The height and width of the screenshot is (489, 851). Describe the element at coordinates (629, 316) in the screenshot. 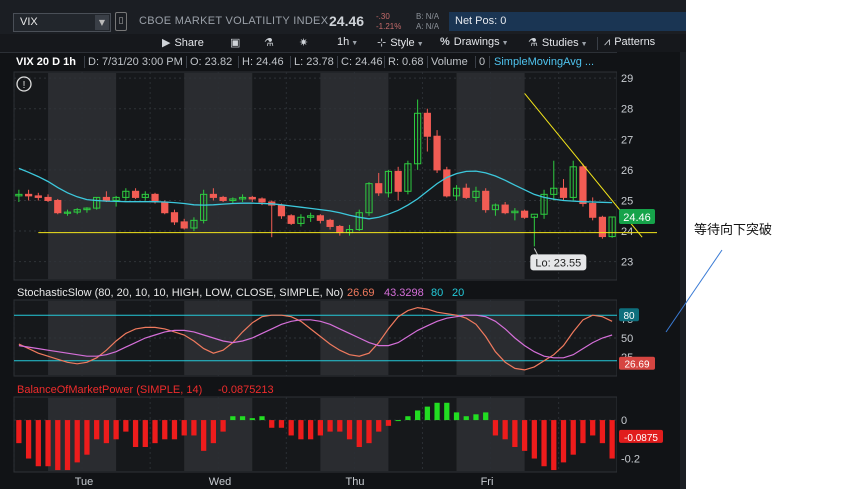

I see `stochastic-level-tag-text: 80` at that location.